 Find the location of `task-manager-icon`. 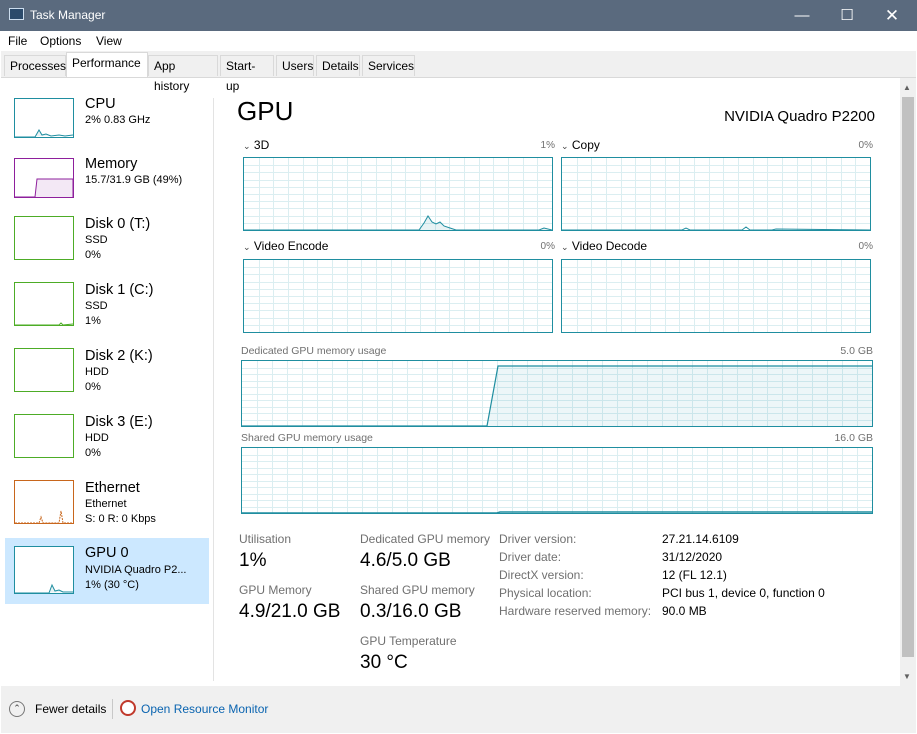

task-manager-icon is located at coordinates (16, 14).